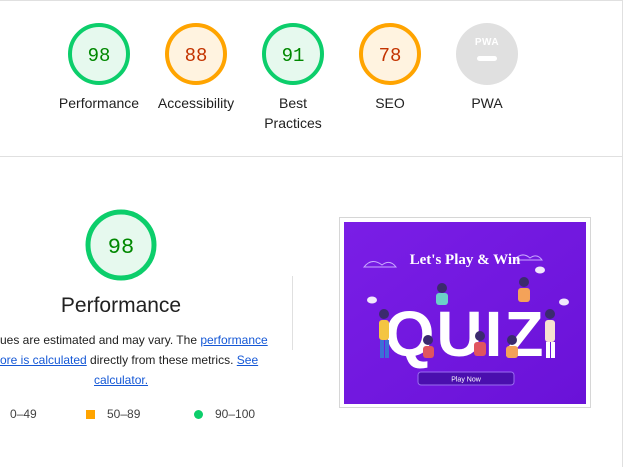 This screenshot has height=467, width=623. I want to click on gauge-best-practices-label-line1: Best, so click(292, 103).